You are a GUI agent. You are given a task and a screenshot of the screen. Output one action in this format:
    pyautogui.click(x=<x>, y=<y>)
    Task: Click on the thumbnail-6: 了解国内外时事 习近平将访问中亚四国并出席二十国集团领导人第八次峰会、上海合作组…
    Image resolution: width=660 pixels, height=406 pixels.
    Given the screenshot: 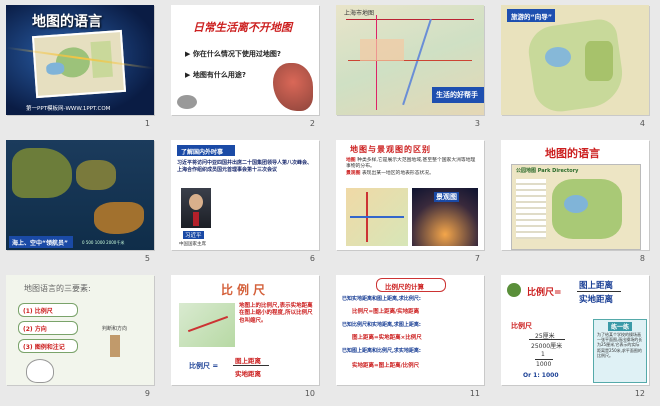 What is the action you would take?
    pyautogui.click(x=243, y=200)
    